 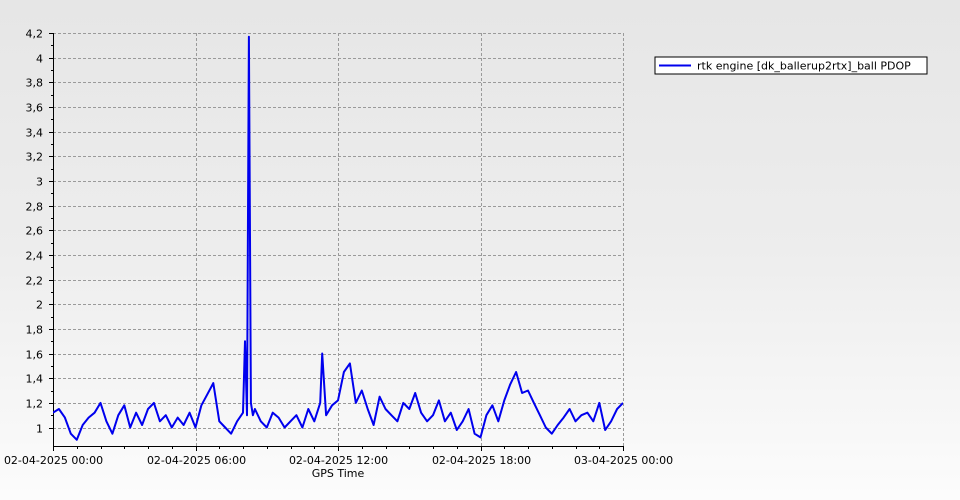 What do you see at coordinates (481, 460) in the screenshot?
I see `x-tick-label: 02-04-2025 18:00` at bounding box center [481, 460].